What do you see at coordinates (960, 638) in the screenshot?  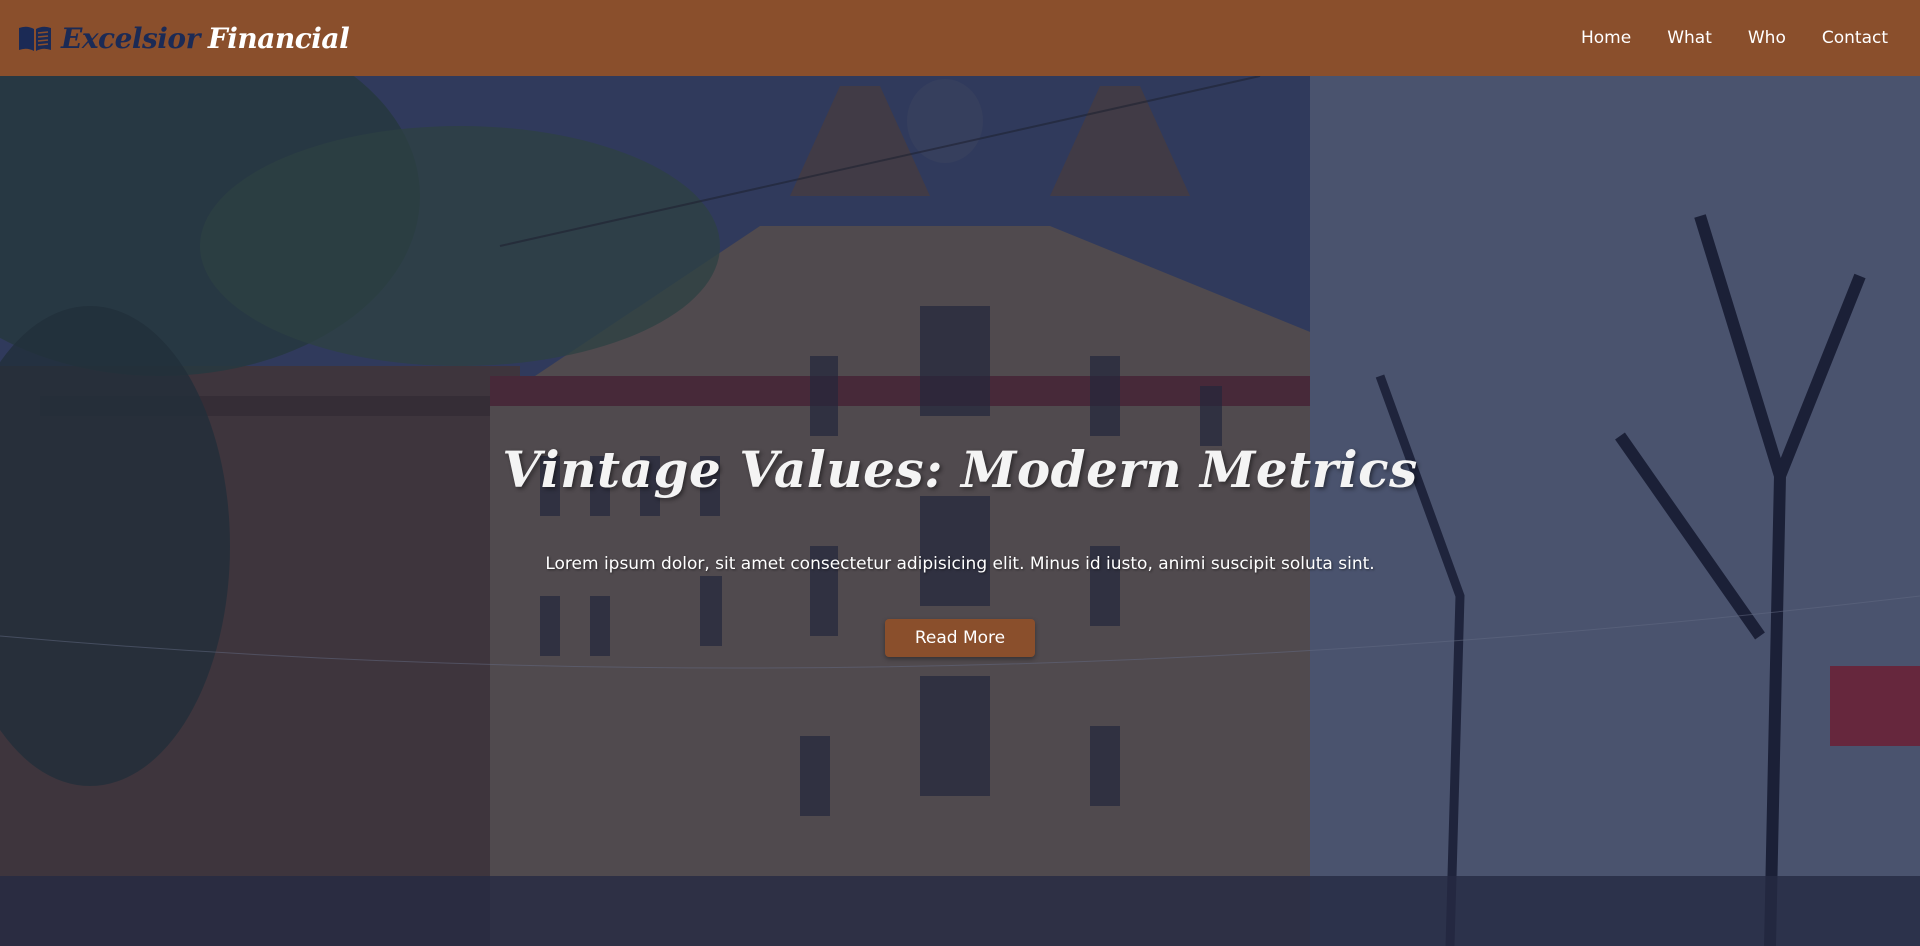 I see `read-more-button: Read More` at bounding box center [960, 638].